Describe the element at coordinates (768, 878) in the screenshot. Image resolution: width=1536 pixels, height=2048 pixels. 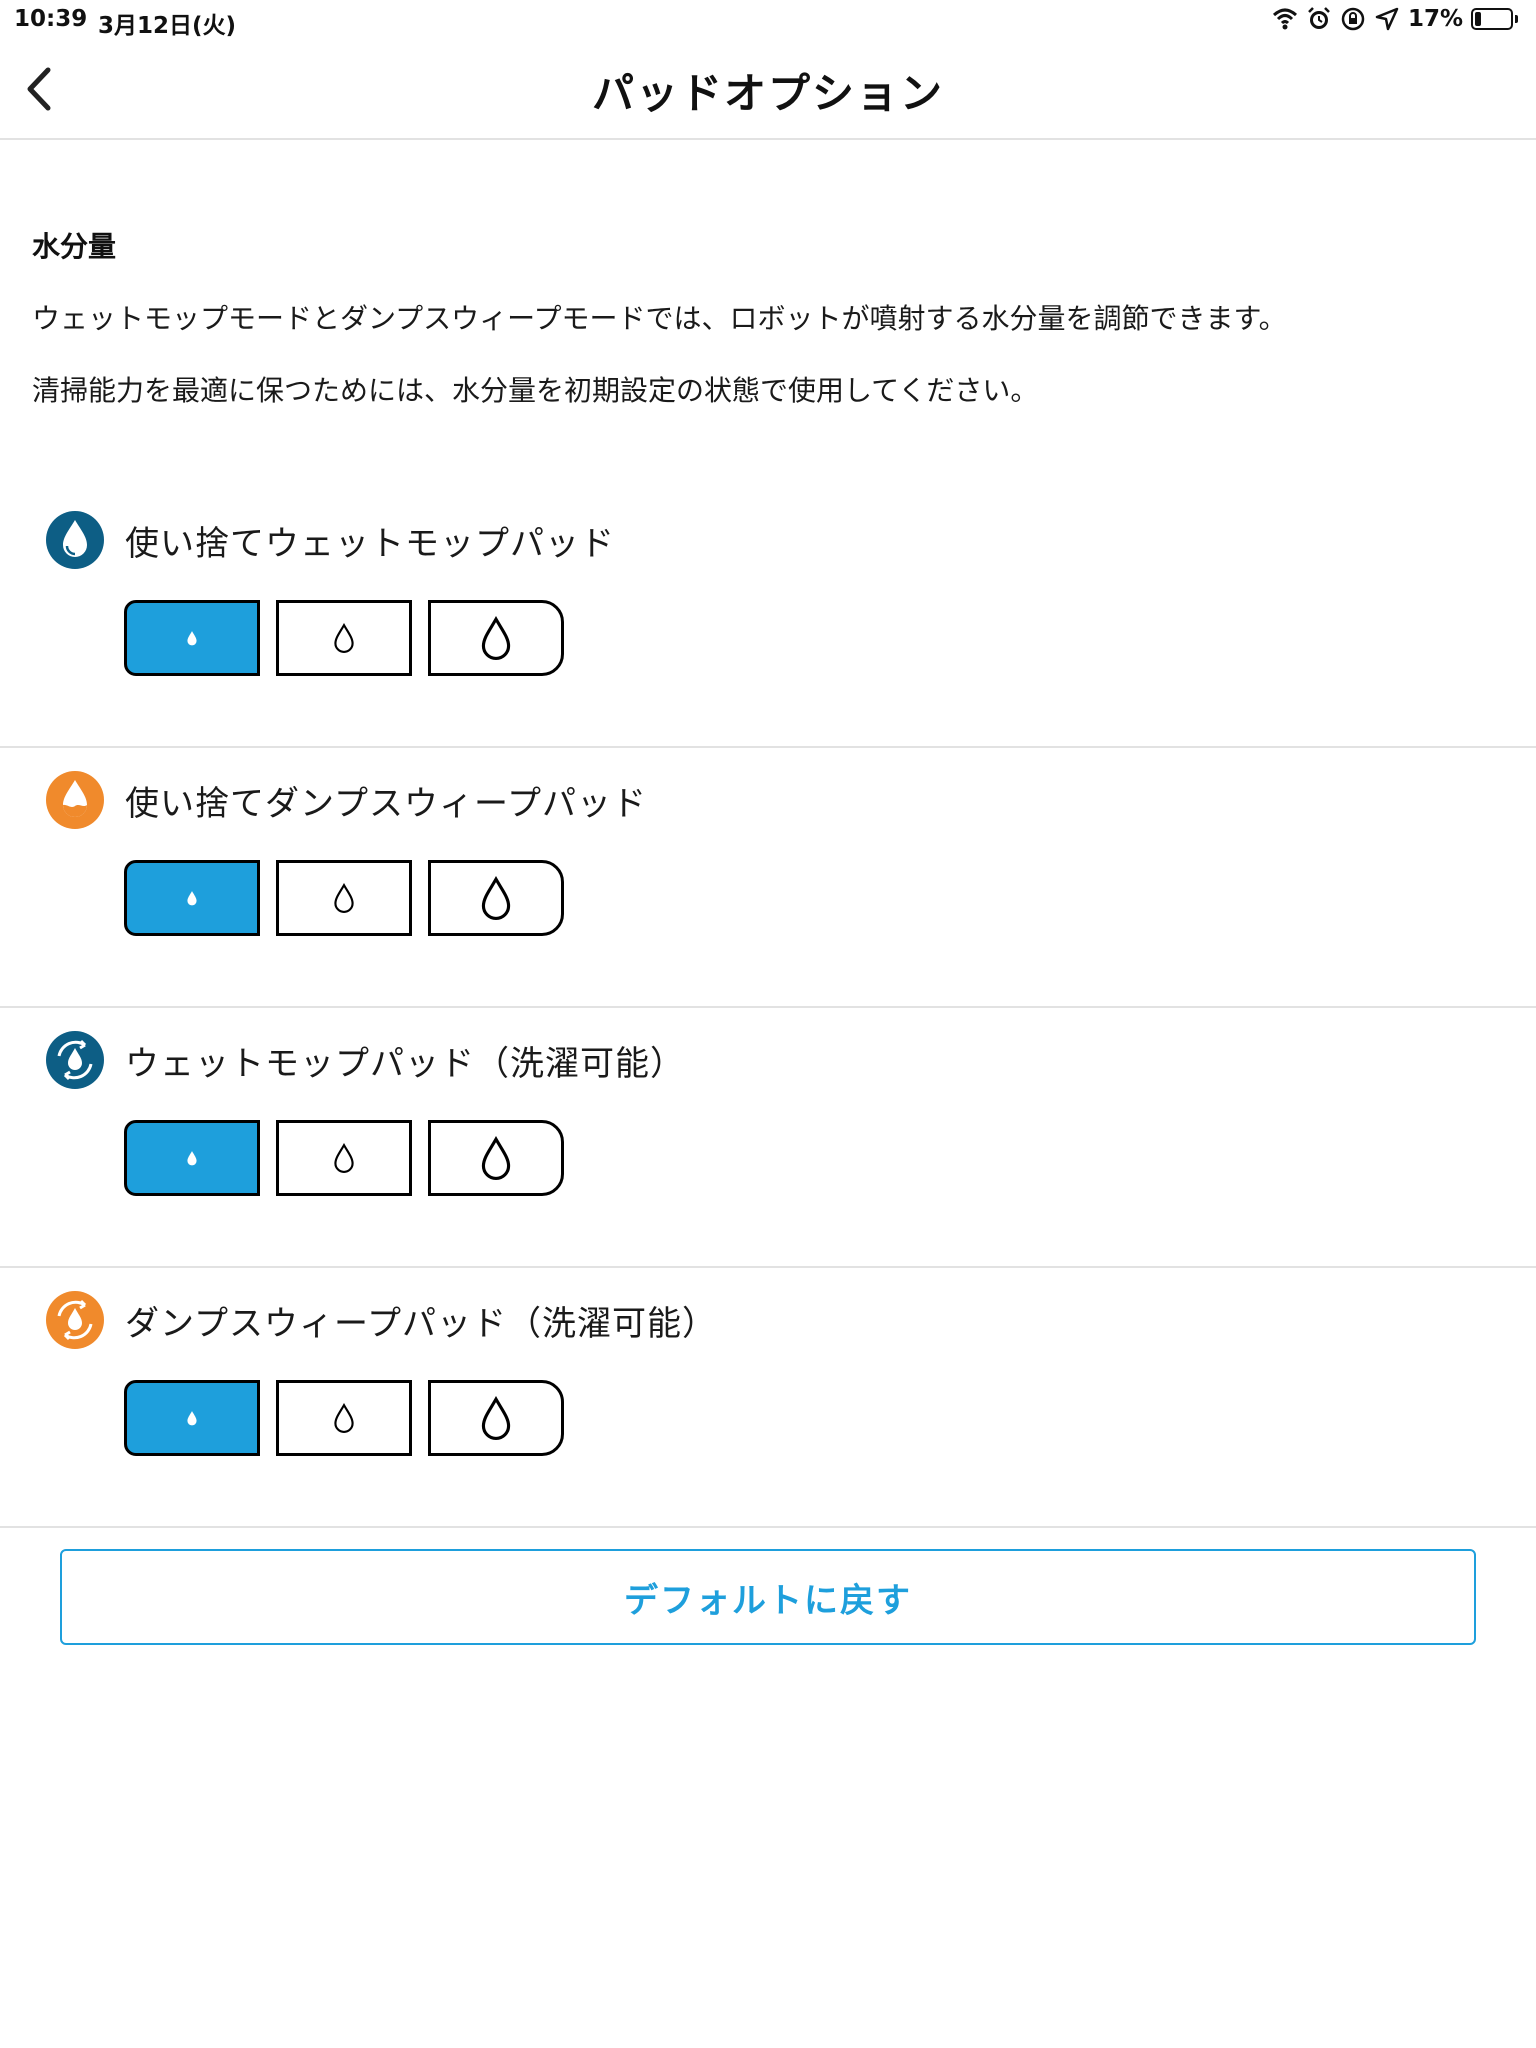
I see `pad-row-disposable-damp-sweep: 使い捨てダンプスウィープパッド` at that location.